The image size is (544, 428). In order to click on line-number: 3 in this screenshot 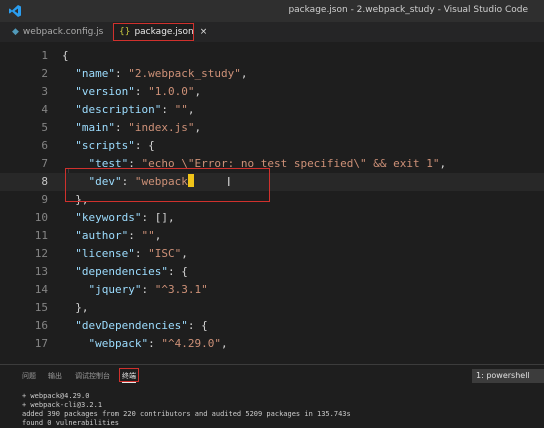, I will do `click(44, 91)`.